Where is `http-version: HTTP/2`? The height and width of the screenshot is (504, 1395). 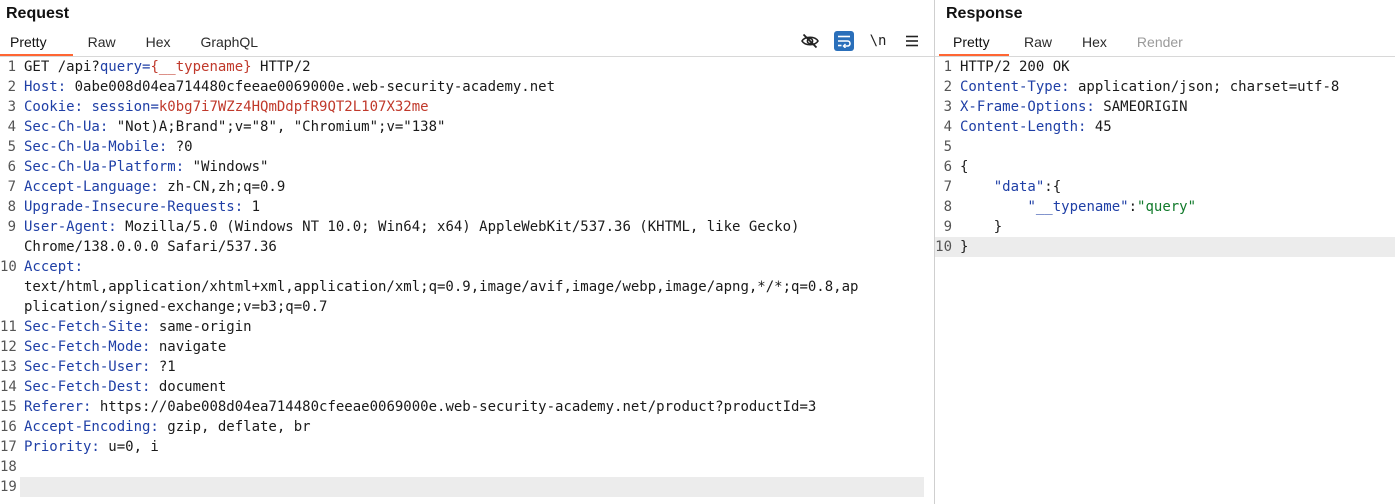
http-version: HTTP/2 is located at coordinates (281, 67).